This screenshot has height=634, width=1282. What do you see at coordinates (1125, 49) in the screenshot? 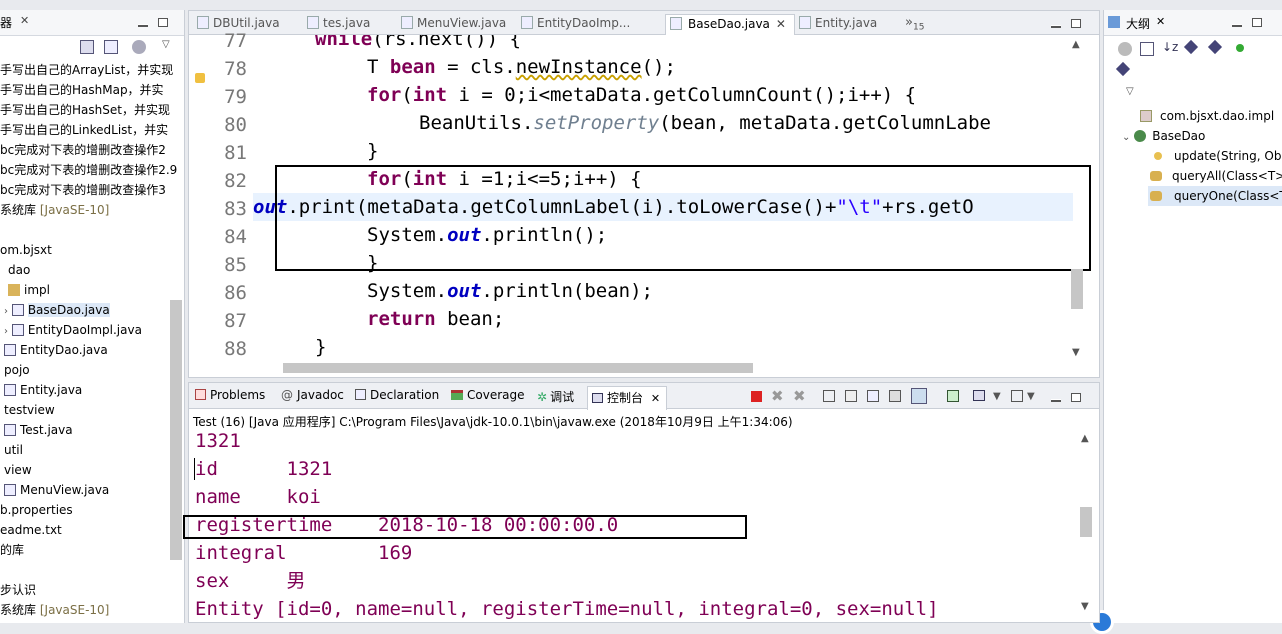
I see `sort-icon` at bounding box center [1125, 49].